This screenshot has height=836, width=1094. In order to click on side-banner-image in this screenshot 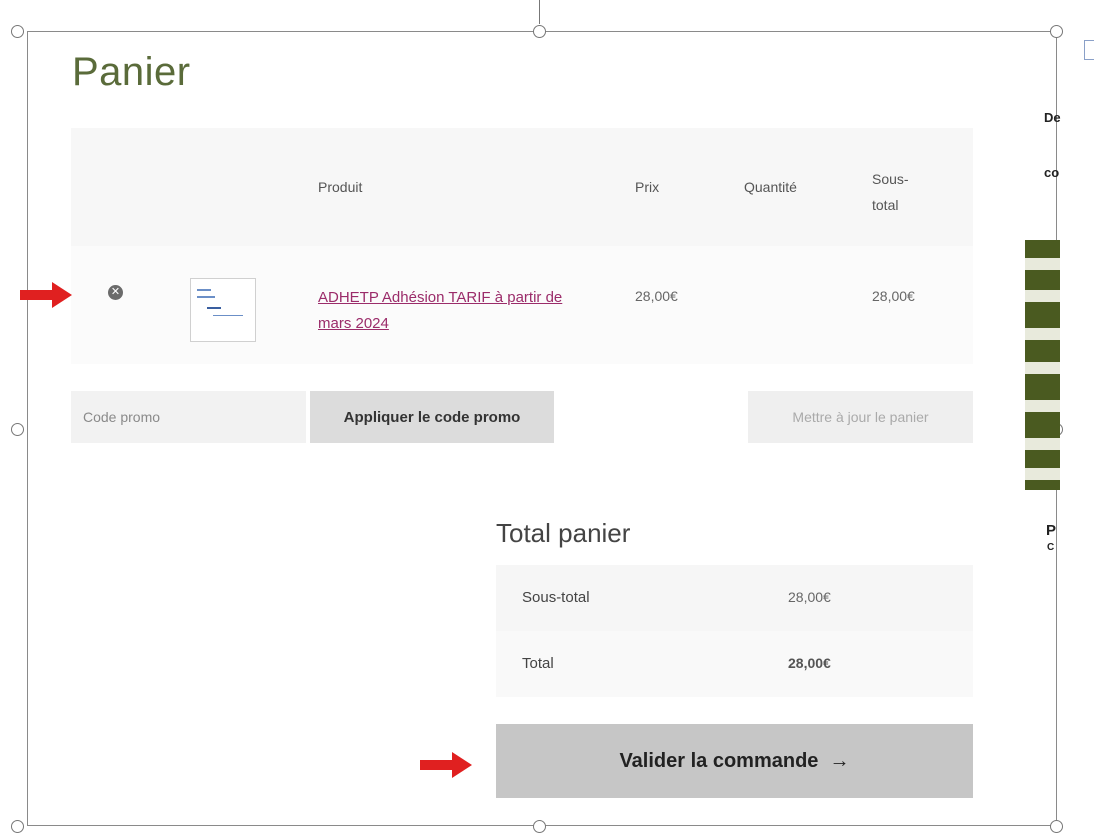, I will do `click(1042, 365)`.